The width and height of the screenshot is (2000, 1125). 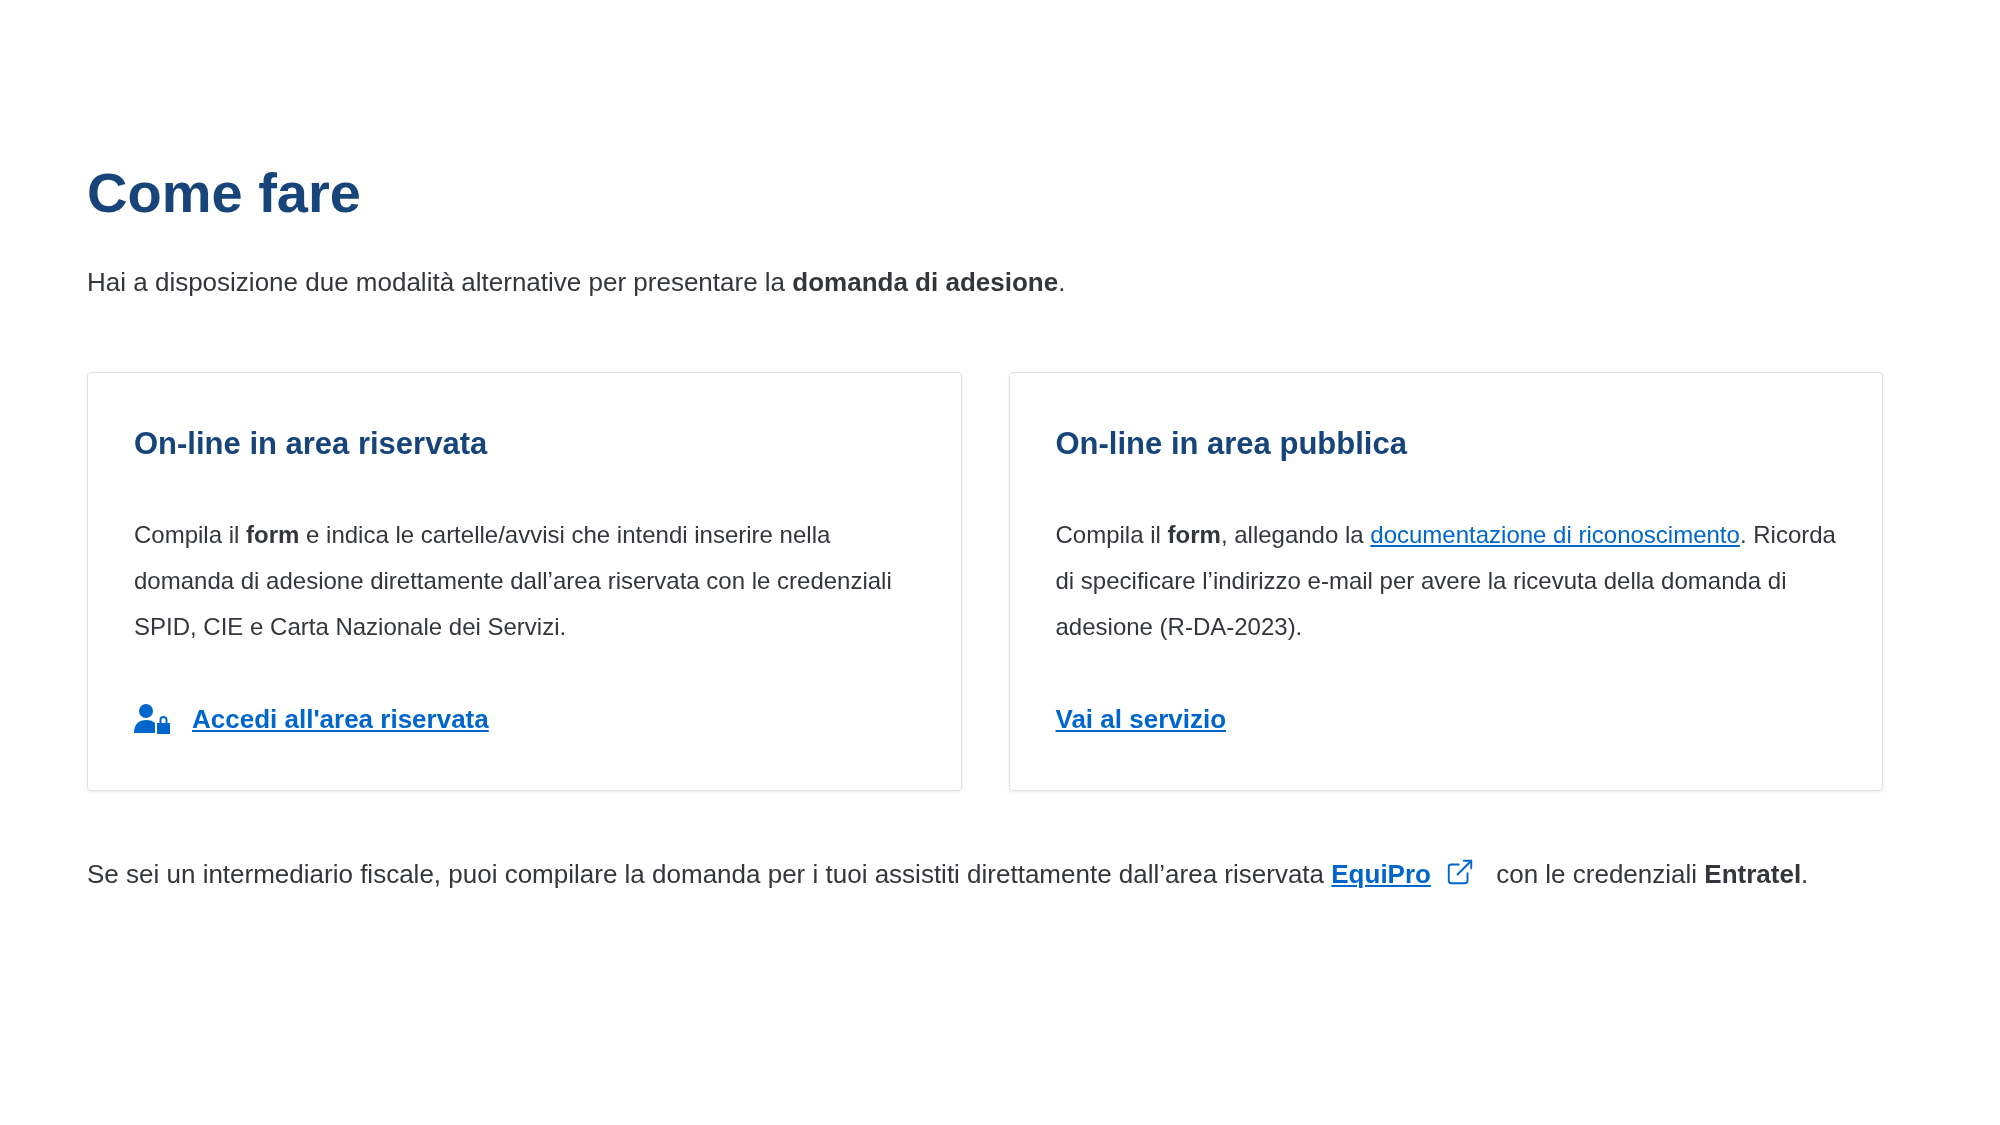 What do you see at coordinates (311, 444) in the screenshot?
I see `card-title: On-line in area riservata` at bounding box center [311, 444].